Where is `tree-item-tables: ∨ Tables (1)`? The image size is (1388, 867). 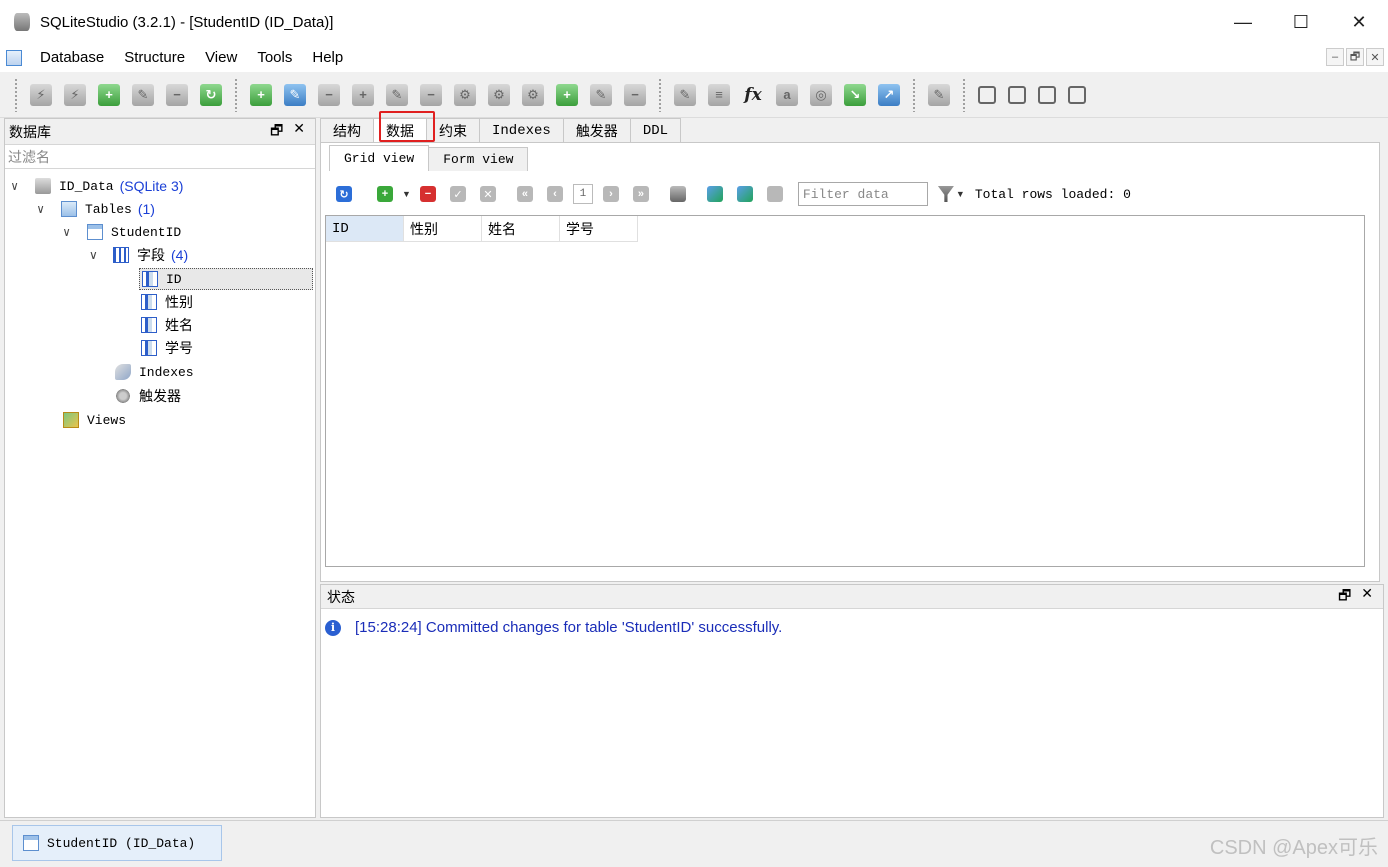
tree-item-tables: ∨ Tables (1) is located at coordinates (96, 209).